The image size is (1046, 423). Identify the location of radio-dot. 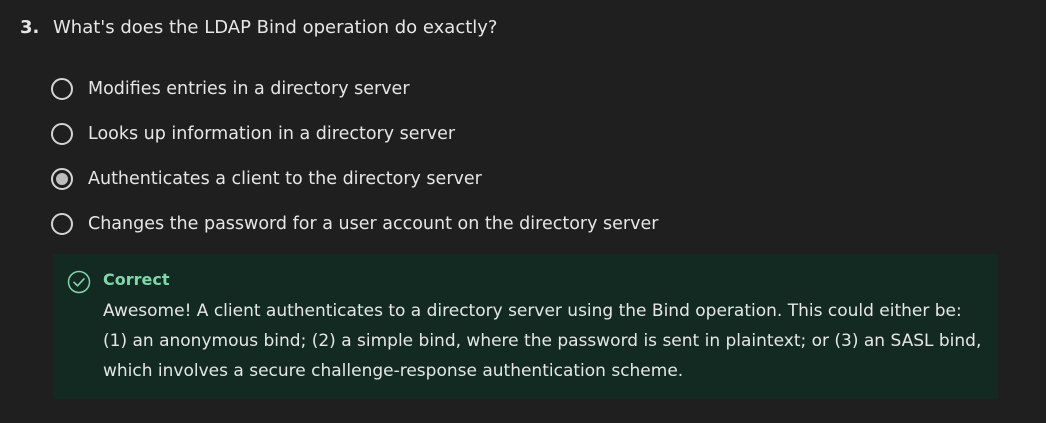
(62, 179).